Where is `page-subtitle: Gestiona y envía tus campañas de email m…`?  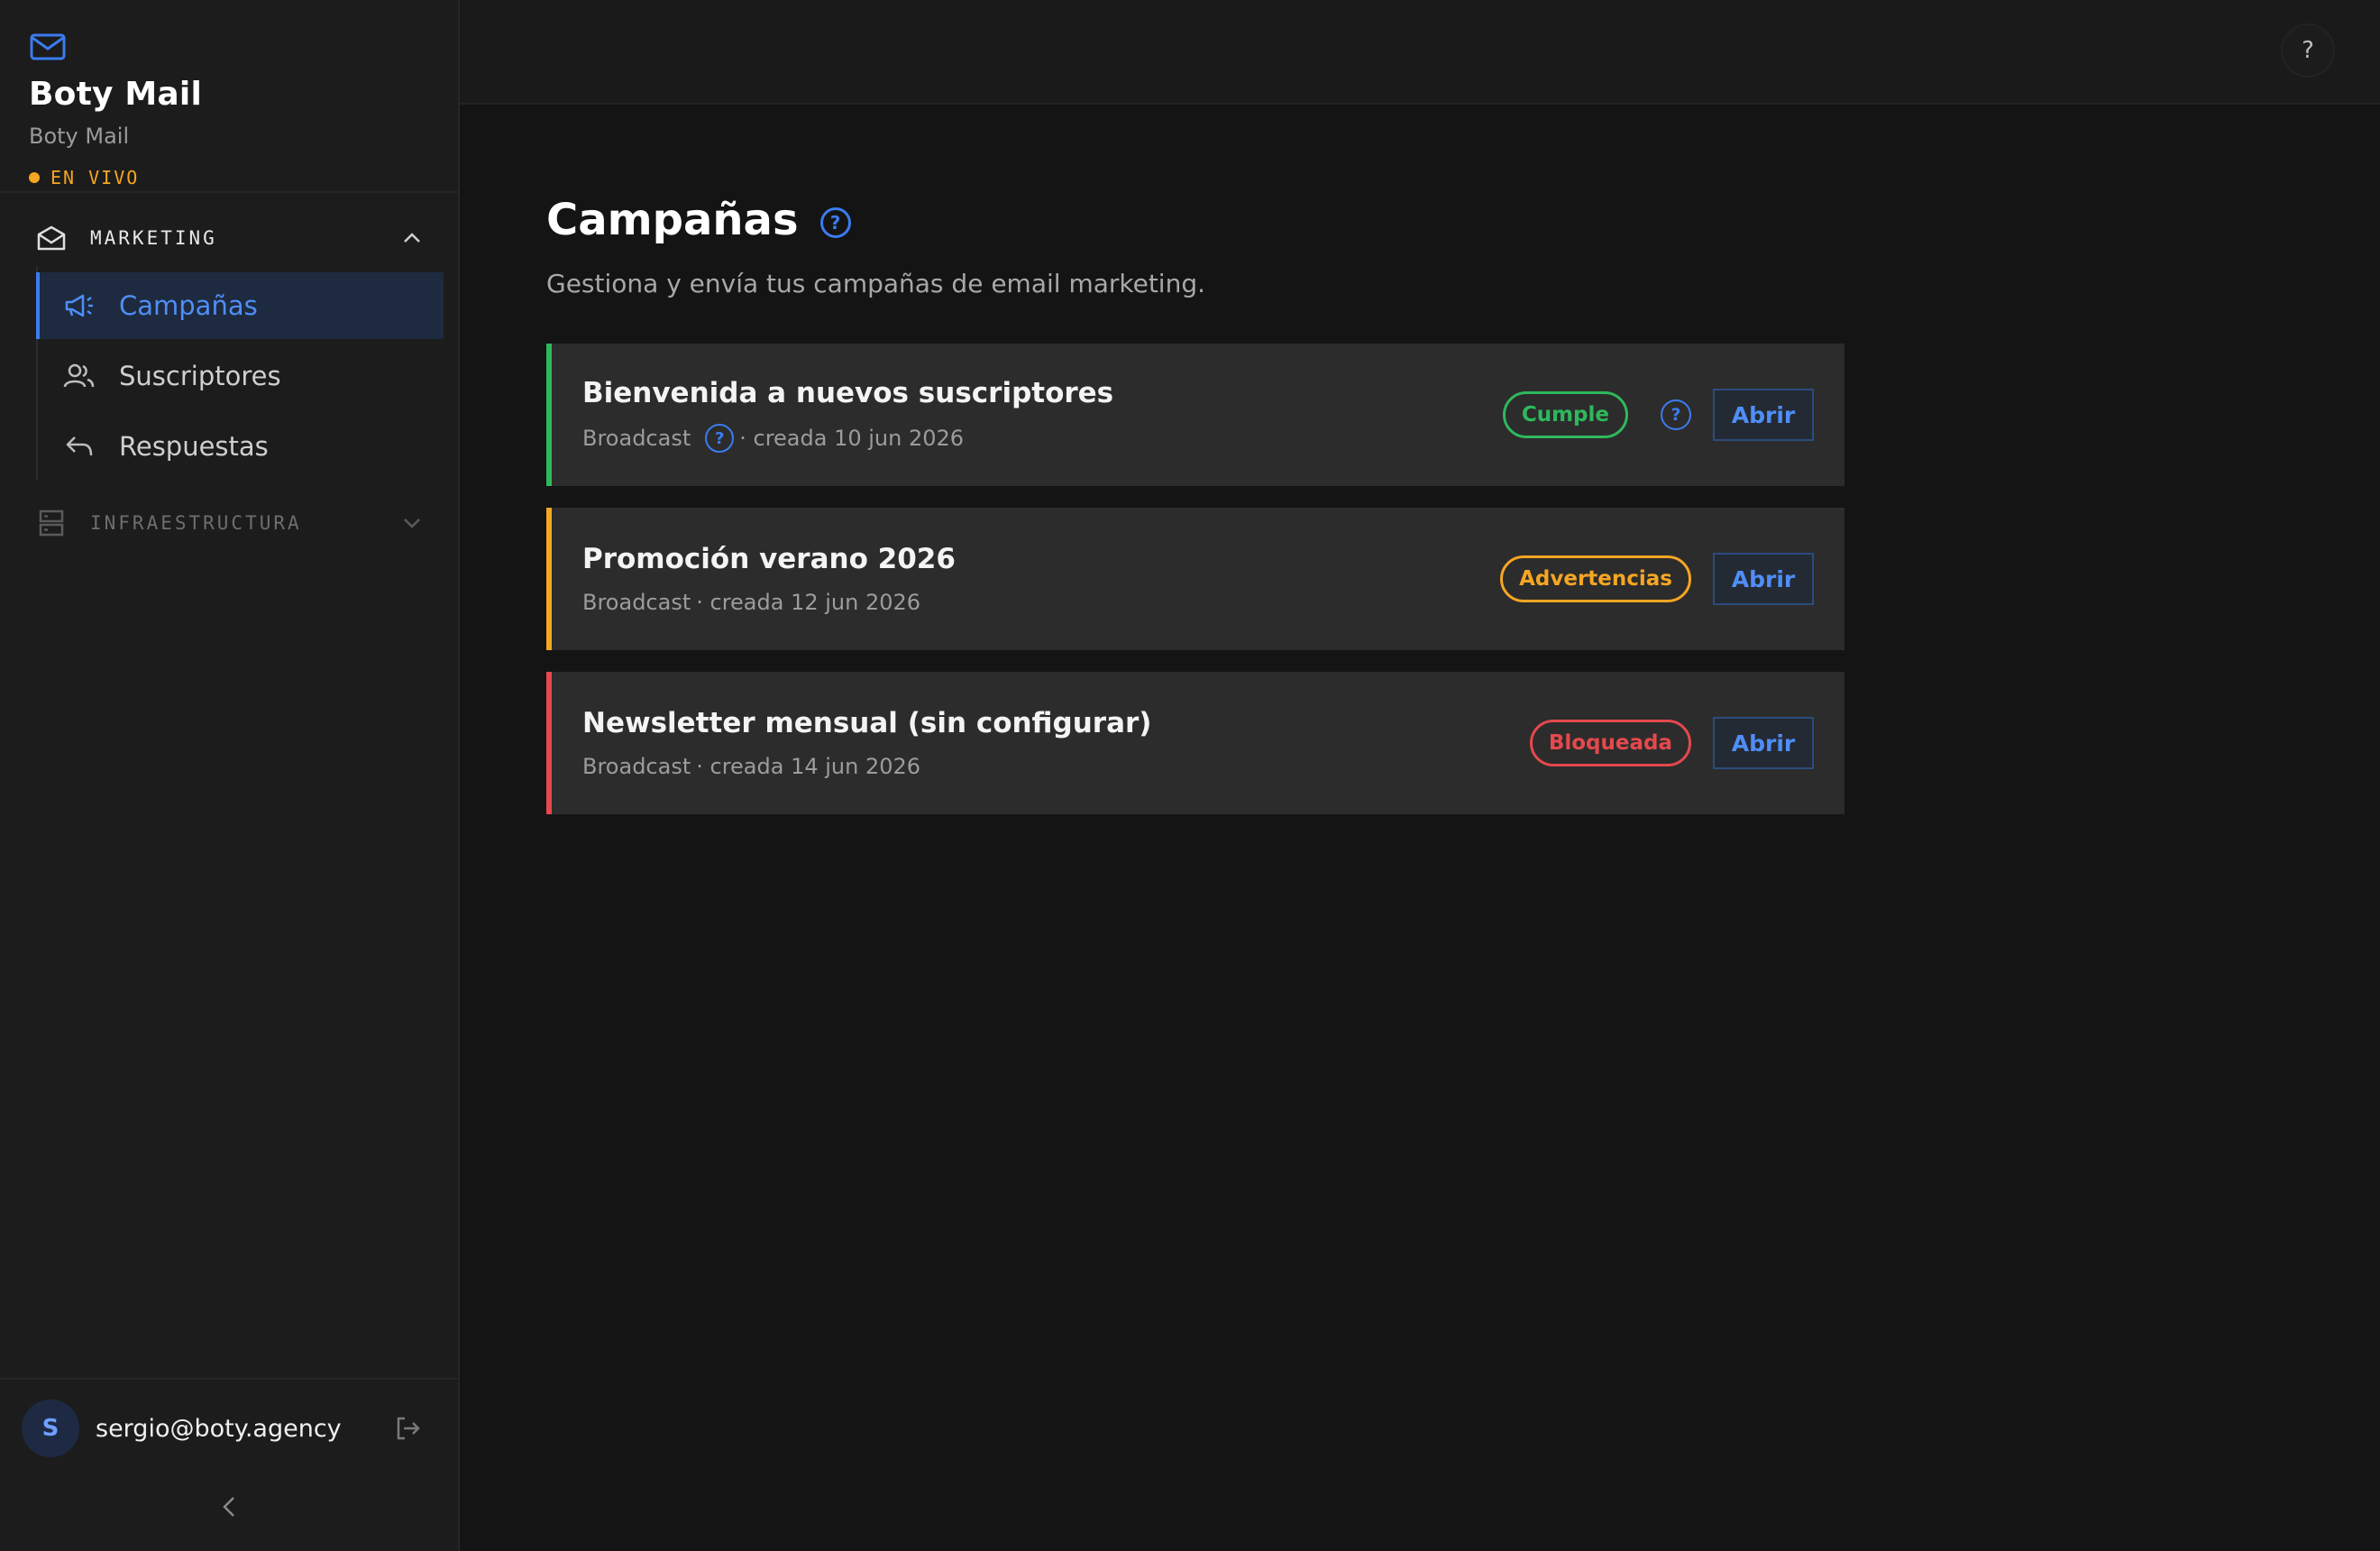 page-subtitle: Gestiona y envía tus campañas de email m… is located at coordinates (876, 283).